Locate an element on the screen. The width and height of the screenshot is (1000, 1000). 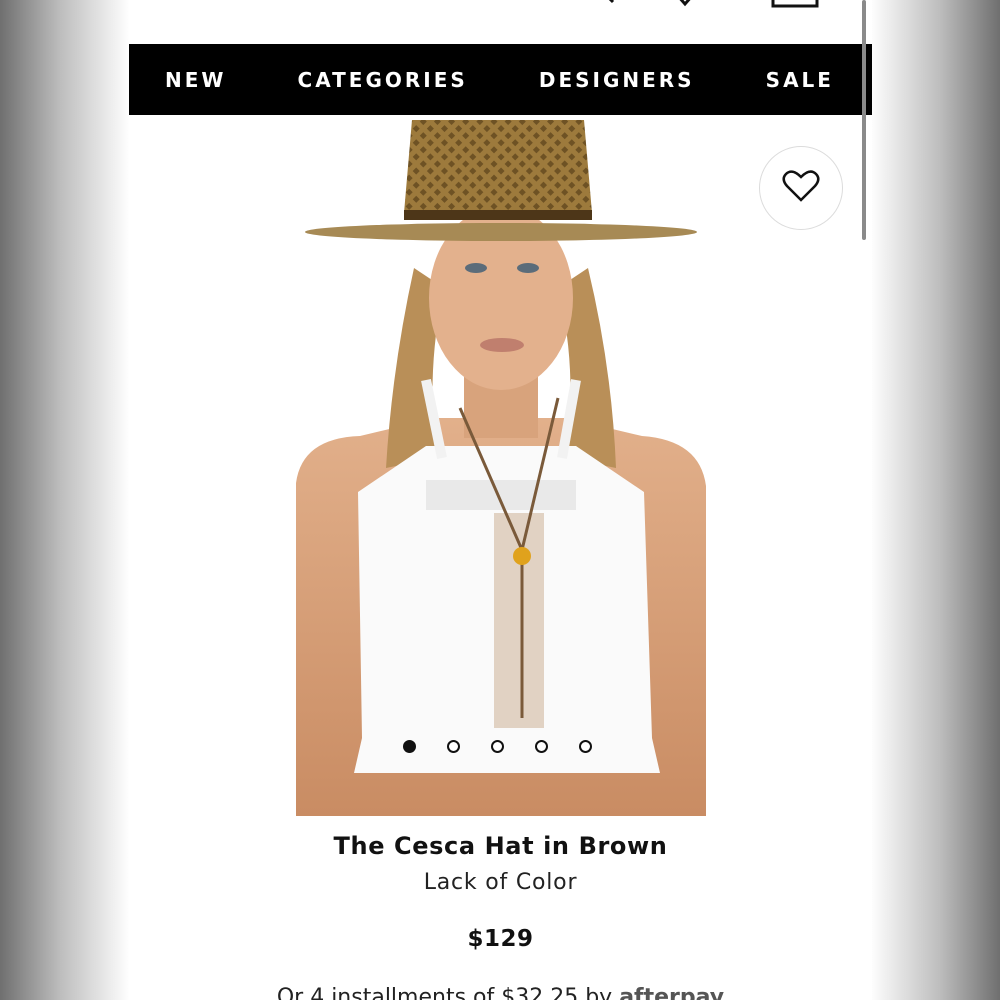
image-carousel-dots is located at coordinates (497, 746).